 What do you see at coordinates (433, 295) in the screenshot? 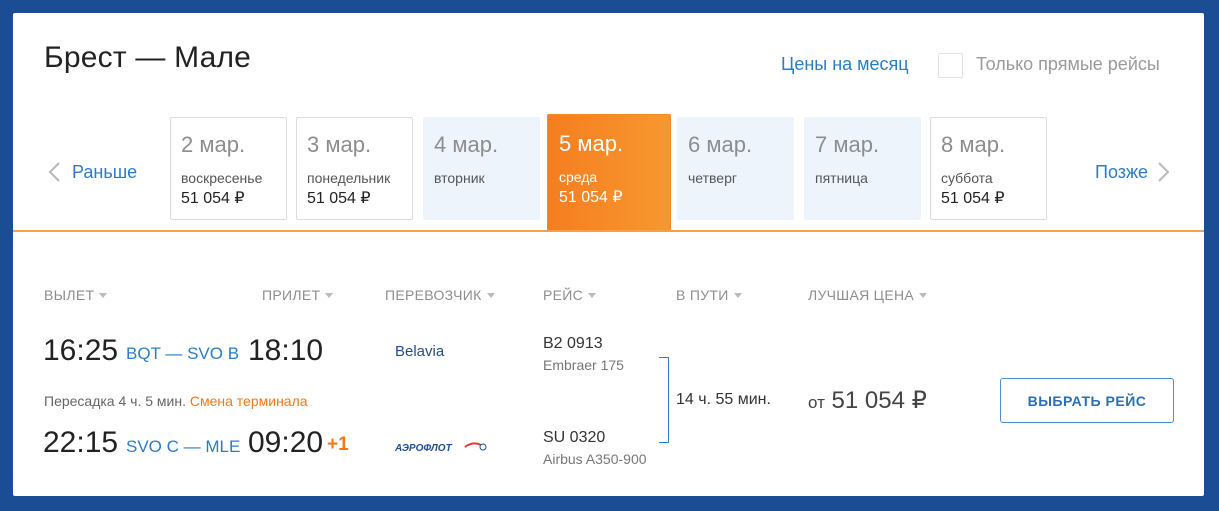
I see `sort-carrier-label: ПЕРЕВОЗЧИК` at bounding box center [433, 295].